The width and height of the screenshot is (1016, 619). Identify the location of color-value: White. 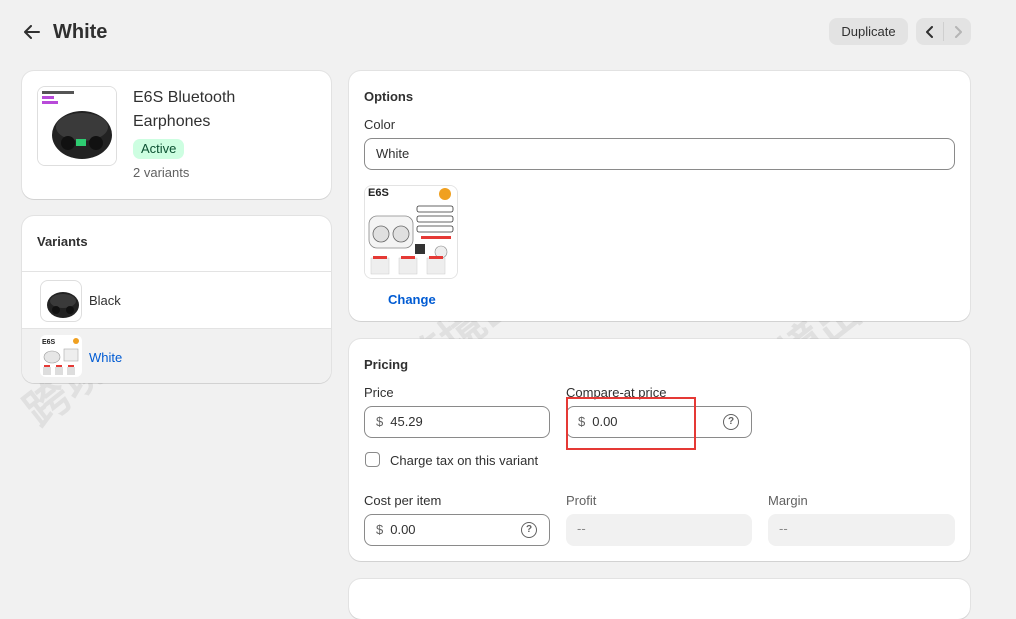
(393, 153).